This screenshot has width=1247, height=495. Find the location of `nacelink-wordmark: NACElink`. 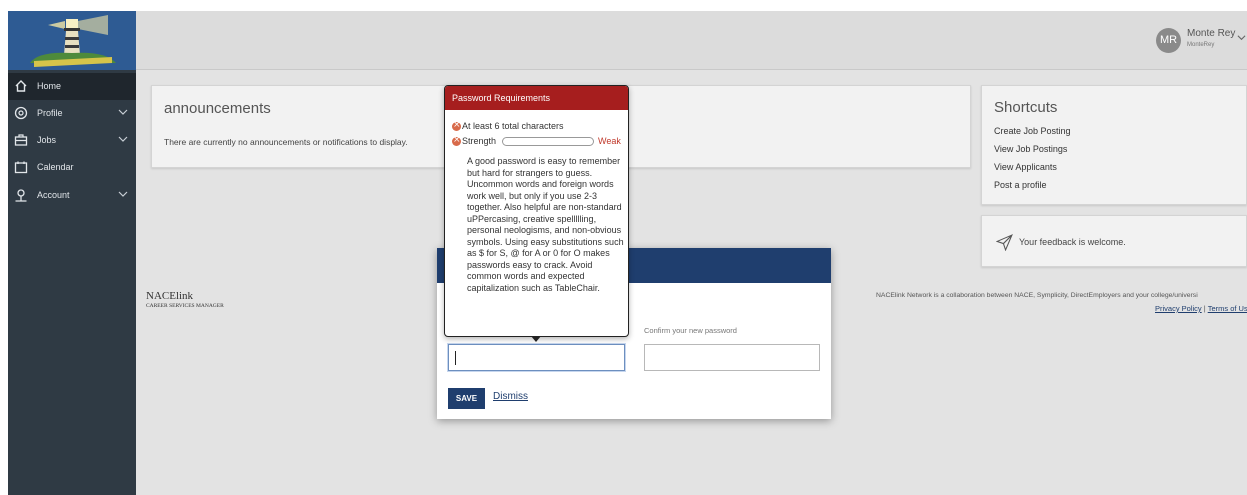

nacelink-wordmark: NACElink is located at coordinates (170, 296).